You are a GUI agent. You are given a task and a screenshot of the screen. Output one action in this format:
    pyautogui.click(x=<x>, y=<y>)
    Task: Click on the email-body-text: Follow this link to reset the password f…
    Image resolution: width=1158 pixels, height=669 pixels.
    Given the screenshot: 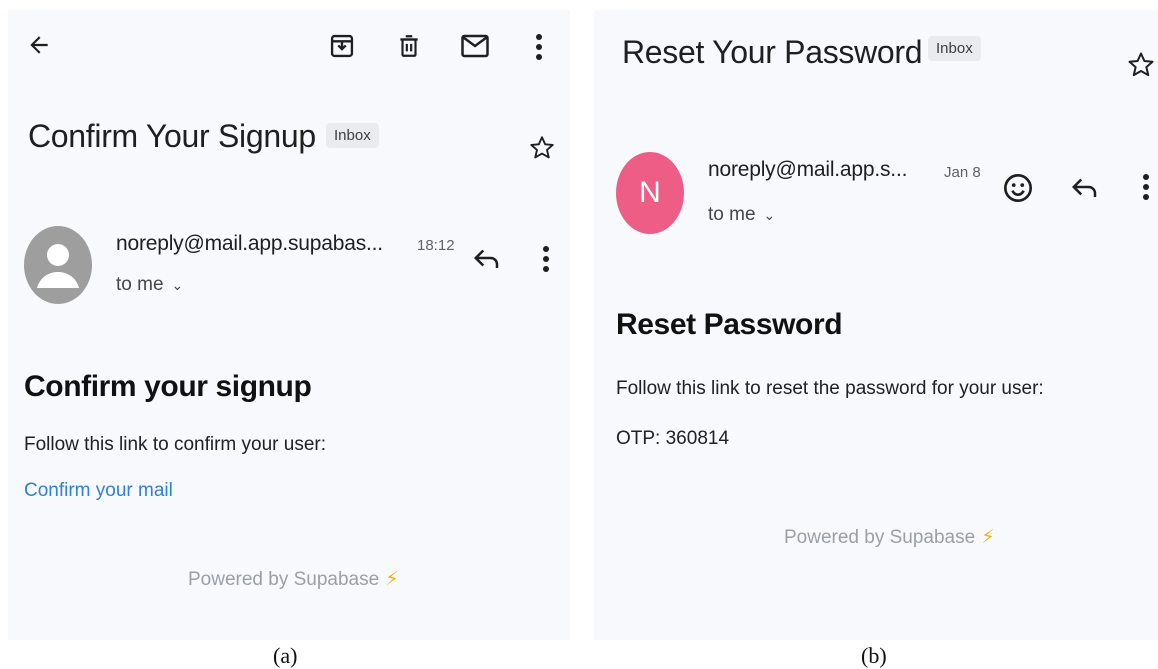 What is the action you would take?
    pyautogui.click(x=830, y=388)
    